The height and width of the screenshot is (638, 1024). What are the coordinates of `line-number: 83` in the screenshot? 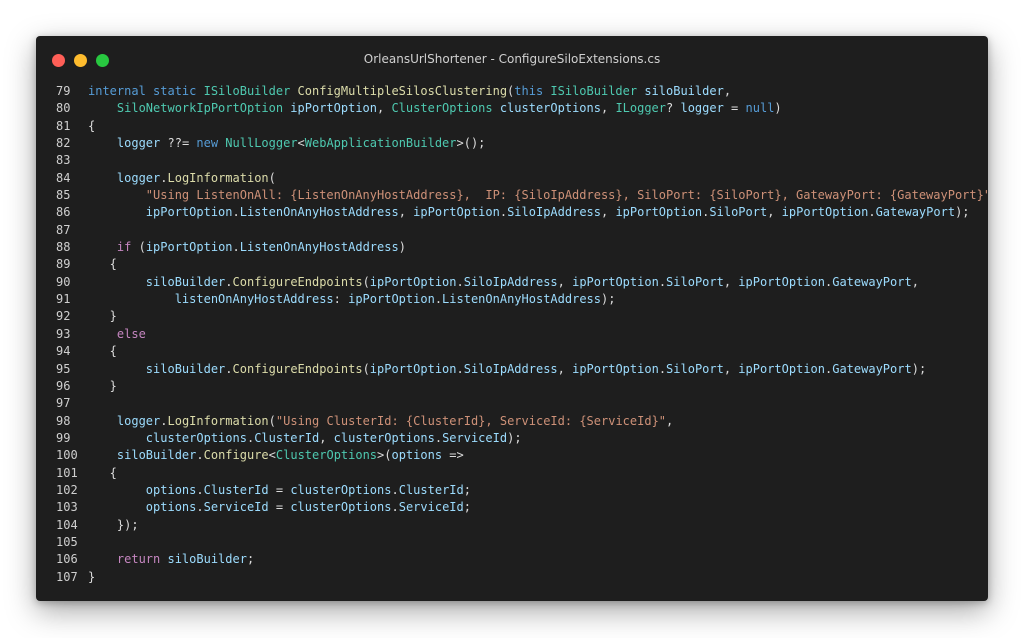 It's located at (63, 160).